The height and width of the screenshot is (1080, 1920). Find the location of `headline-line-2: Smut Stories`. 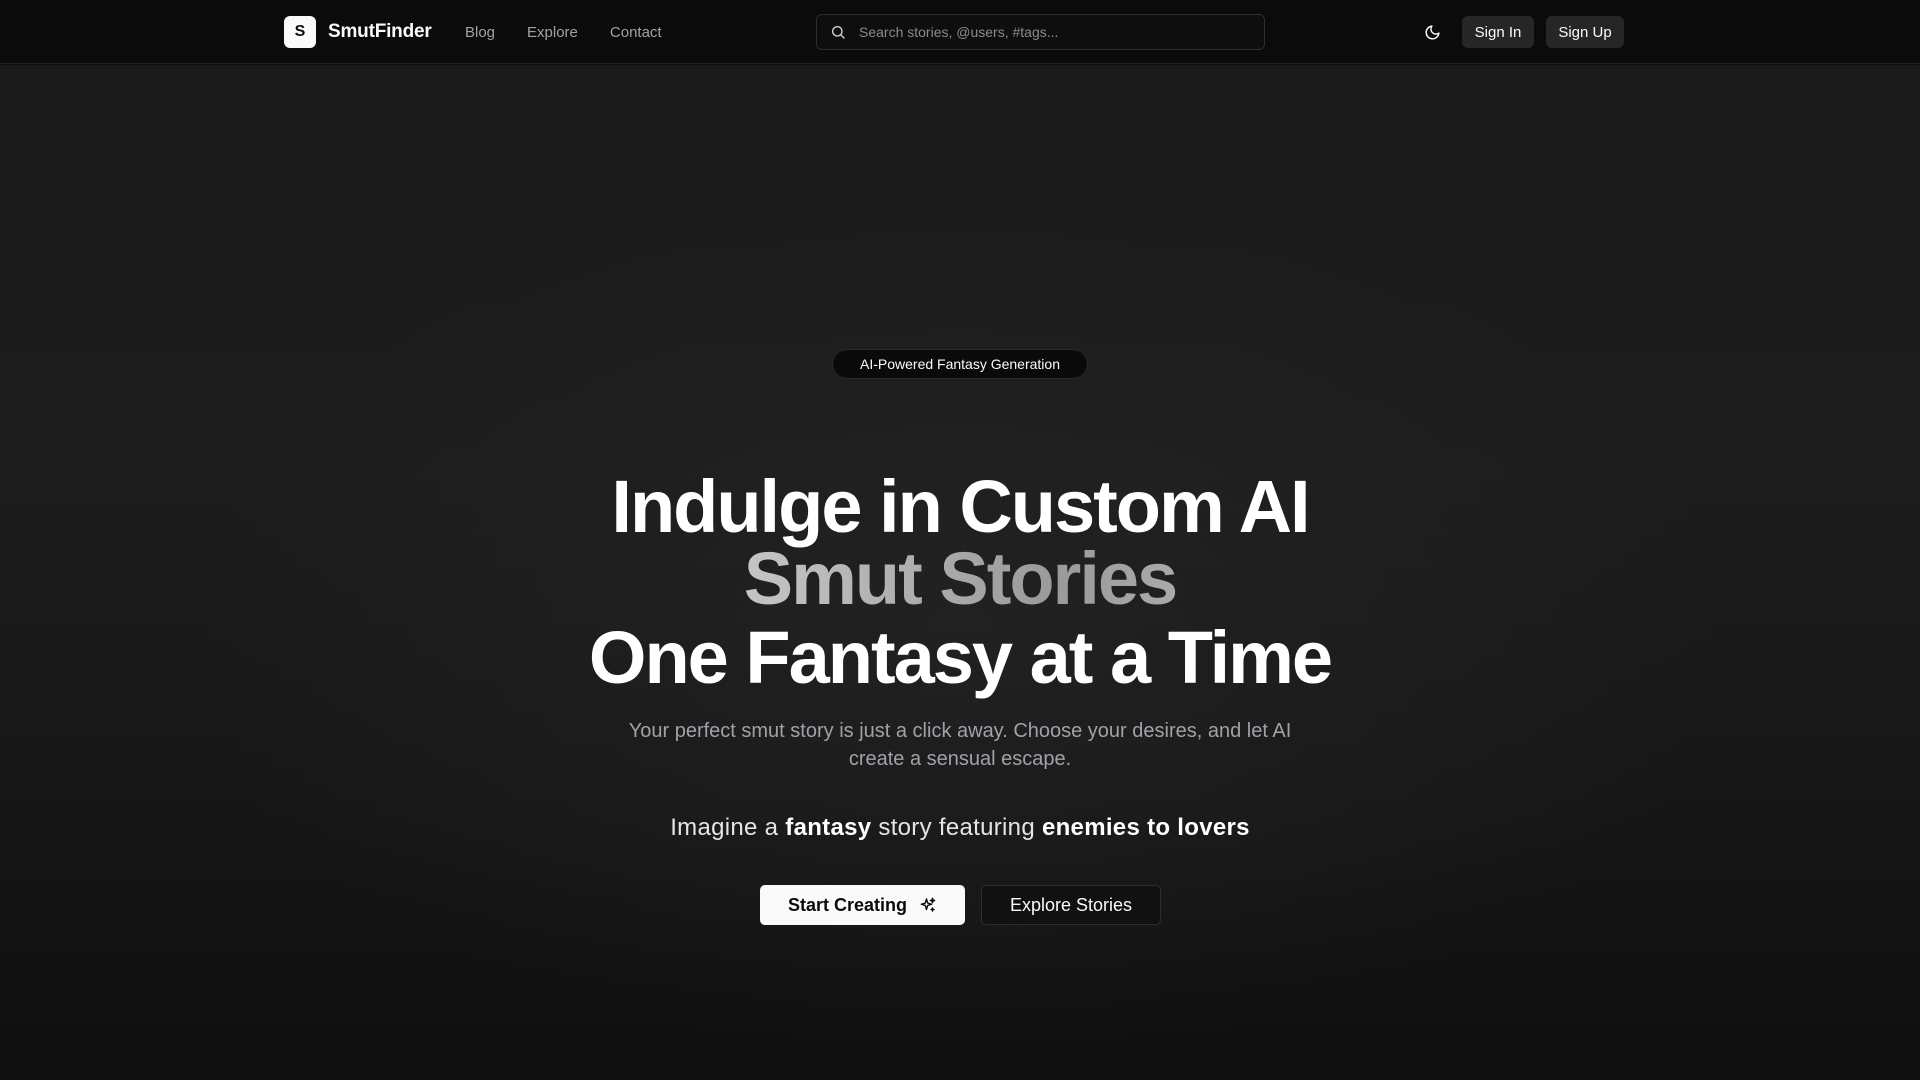

headline-line-2: Smut Stories is located at coordinates (960, 579).